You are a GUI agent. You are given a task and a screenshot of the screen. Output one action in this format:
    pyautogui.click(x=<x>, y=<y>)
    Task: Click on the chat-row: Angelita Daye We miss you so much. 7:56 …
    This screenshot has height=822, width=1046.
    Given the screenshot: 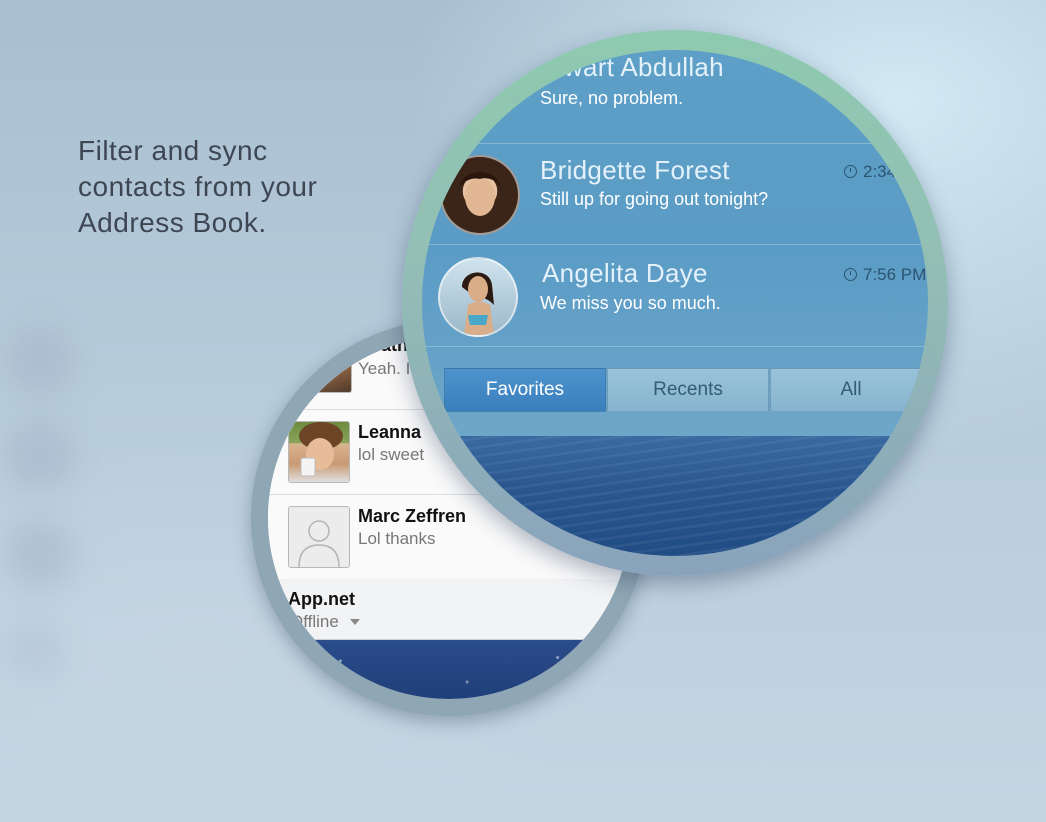 What is the action you would take?
    pyautogui.click(x=675, y=296)
    